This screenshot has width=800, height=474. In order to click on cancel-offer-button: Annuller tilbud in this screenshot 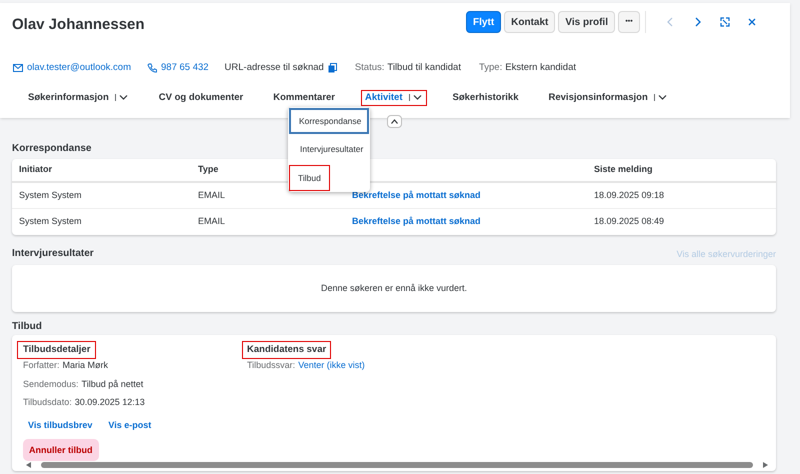, I will do `click(60, 450)`.